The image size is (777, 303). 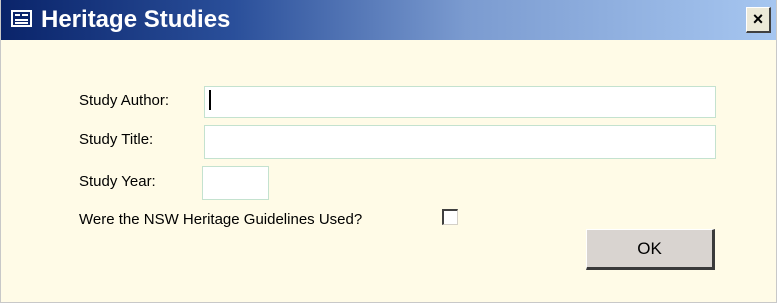 I want to click on study-author-label: Study Author:, so click(x=124, y=100).